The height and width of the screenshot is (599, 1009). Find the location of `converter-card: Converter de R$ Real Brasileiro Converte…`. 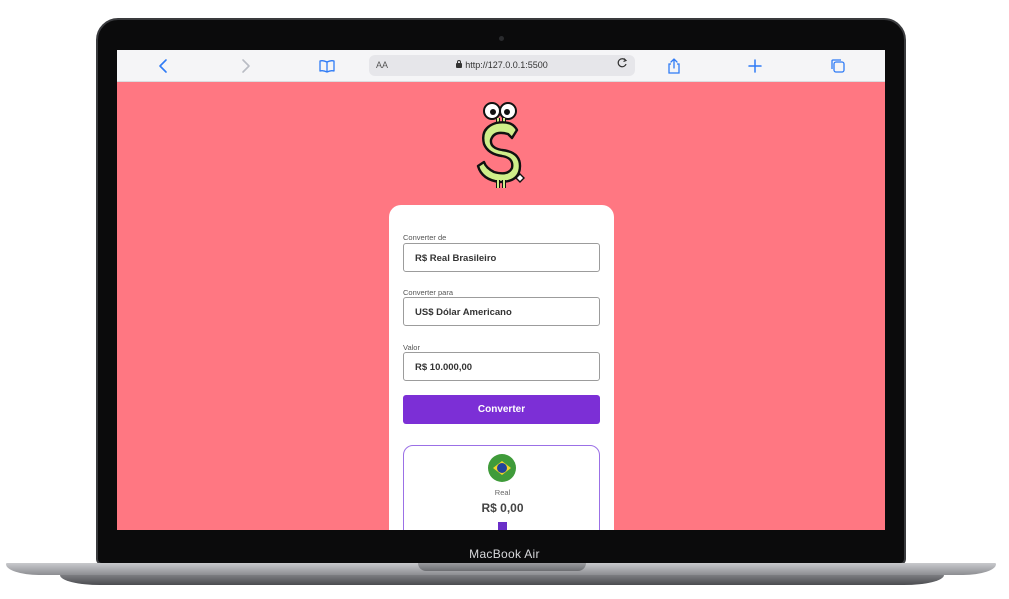

converter-card: Converter de R$ Real Brasileiro Converte… is located at coordinates (501, 367).